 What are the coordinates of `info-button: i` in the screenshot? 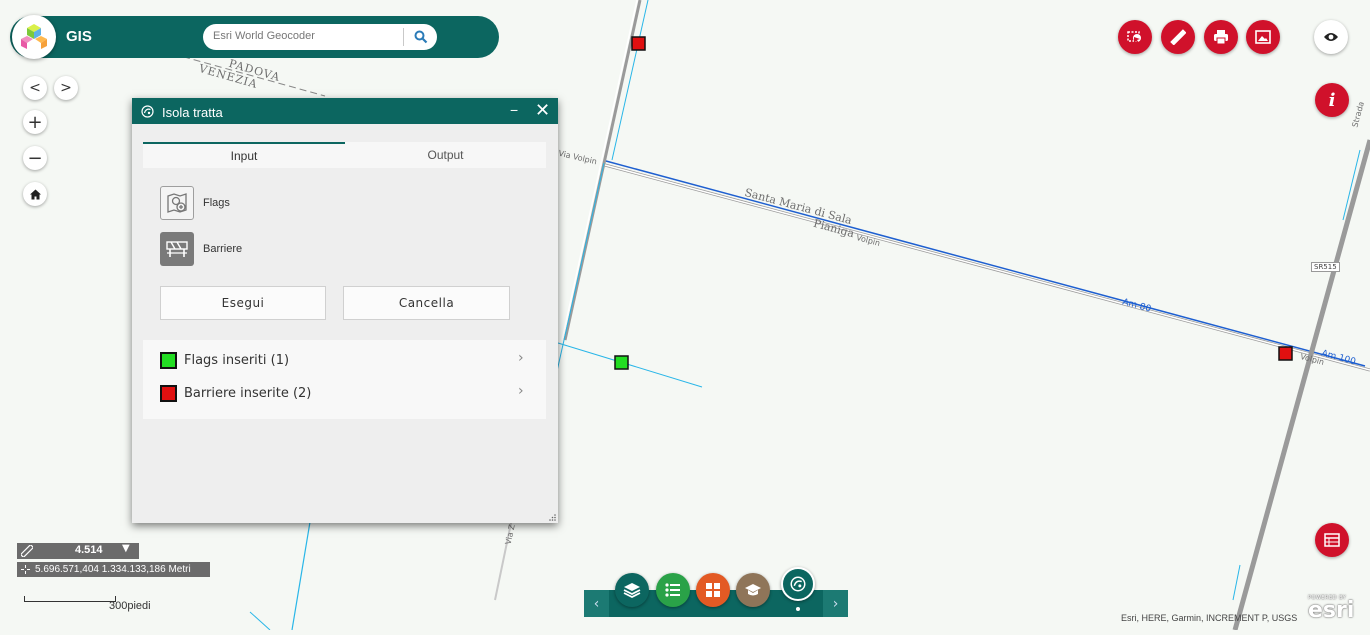 It's located at (1332, 100).